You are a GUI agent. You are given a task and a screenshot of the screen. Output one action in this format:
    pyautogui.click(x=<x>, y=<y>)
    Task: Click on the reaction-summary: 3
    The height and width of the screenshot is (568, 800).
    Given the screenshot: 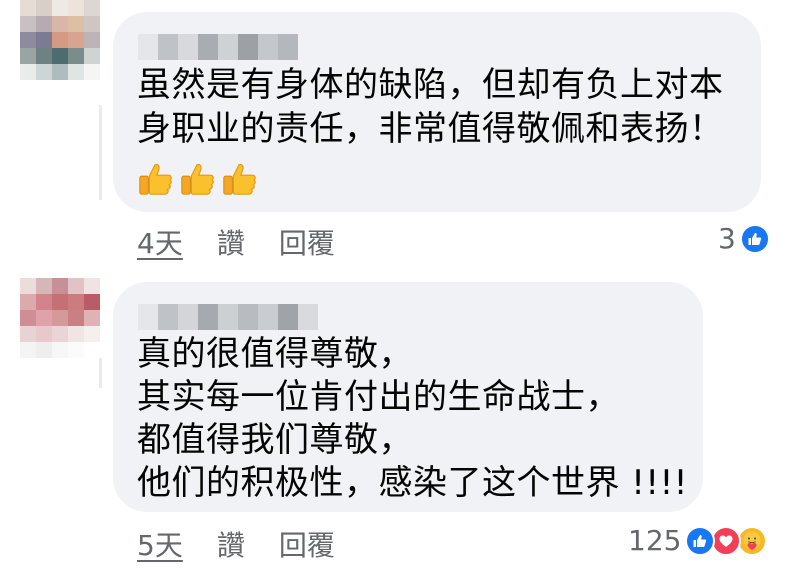 What is the action you would take?
    pyautogui.click(x=744, y=238)
    